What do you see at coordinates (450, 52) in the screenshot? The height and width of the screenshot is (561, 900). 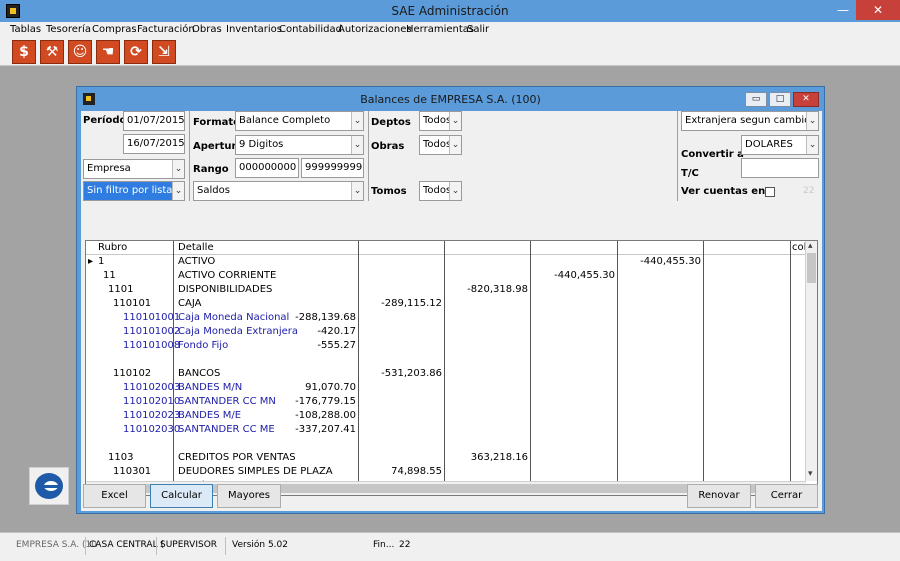 I see `toolbar: $ ⚒ ☺ ☚ ⟳ ⇲` at bounding box center [450, 52].